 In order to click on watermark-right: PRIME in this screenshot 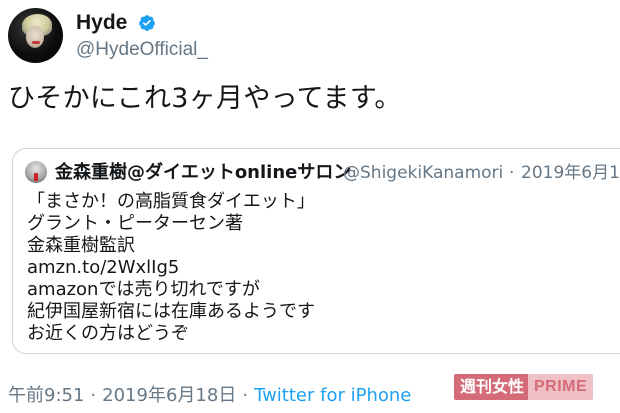, I will do `click(561, 387)`.